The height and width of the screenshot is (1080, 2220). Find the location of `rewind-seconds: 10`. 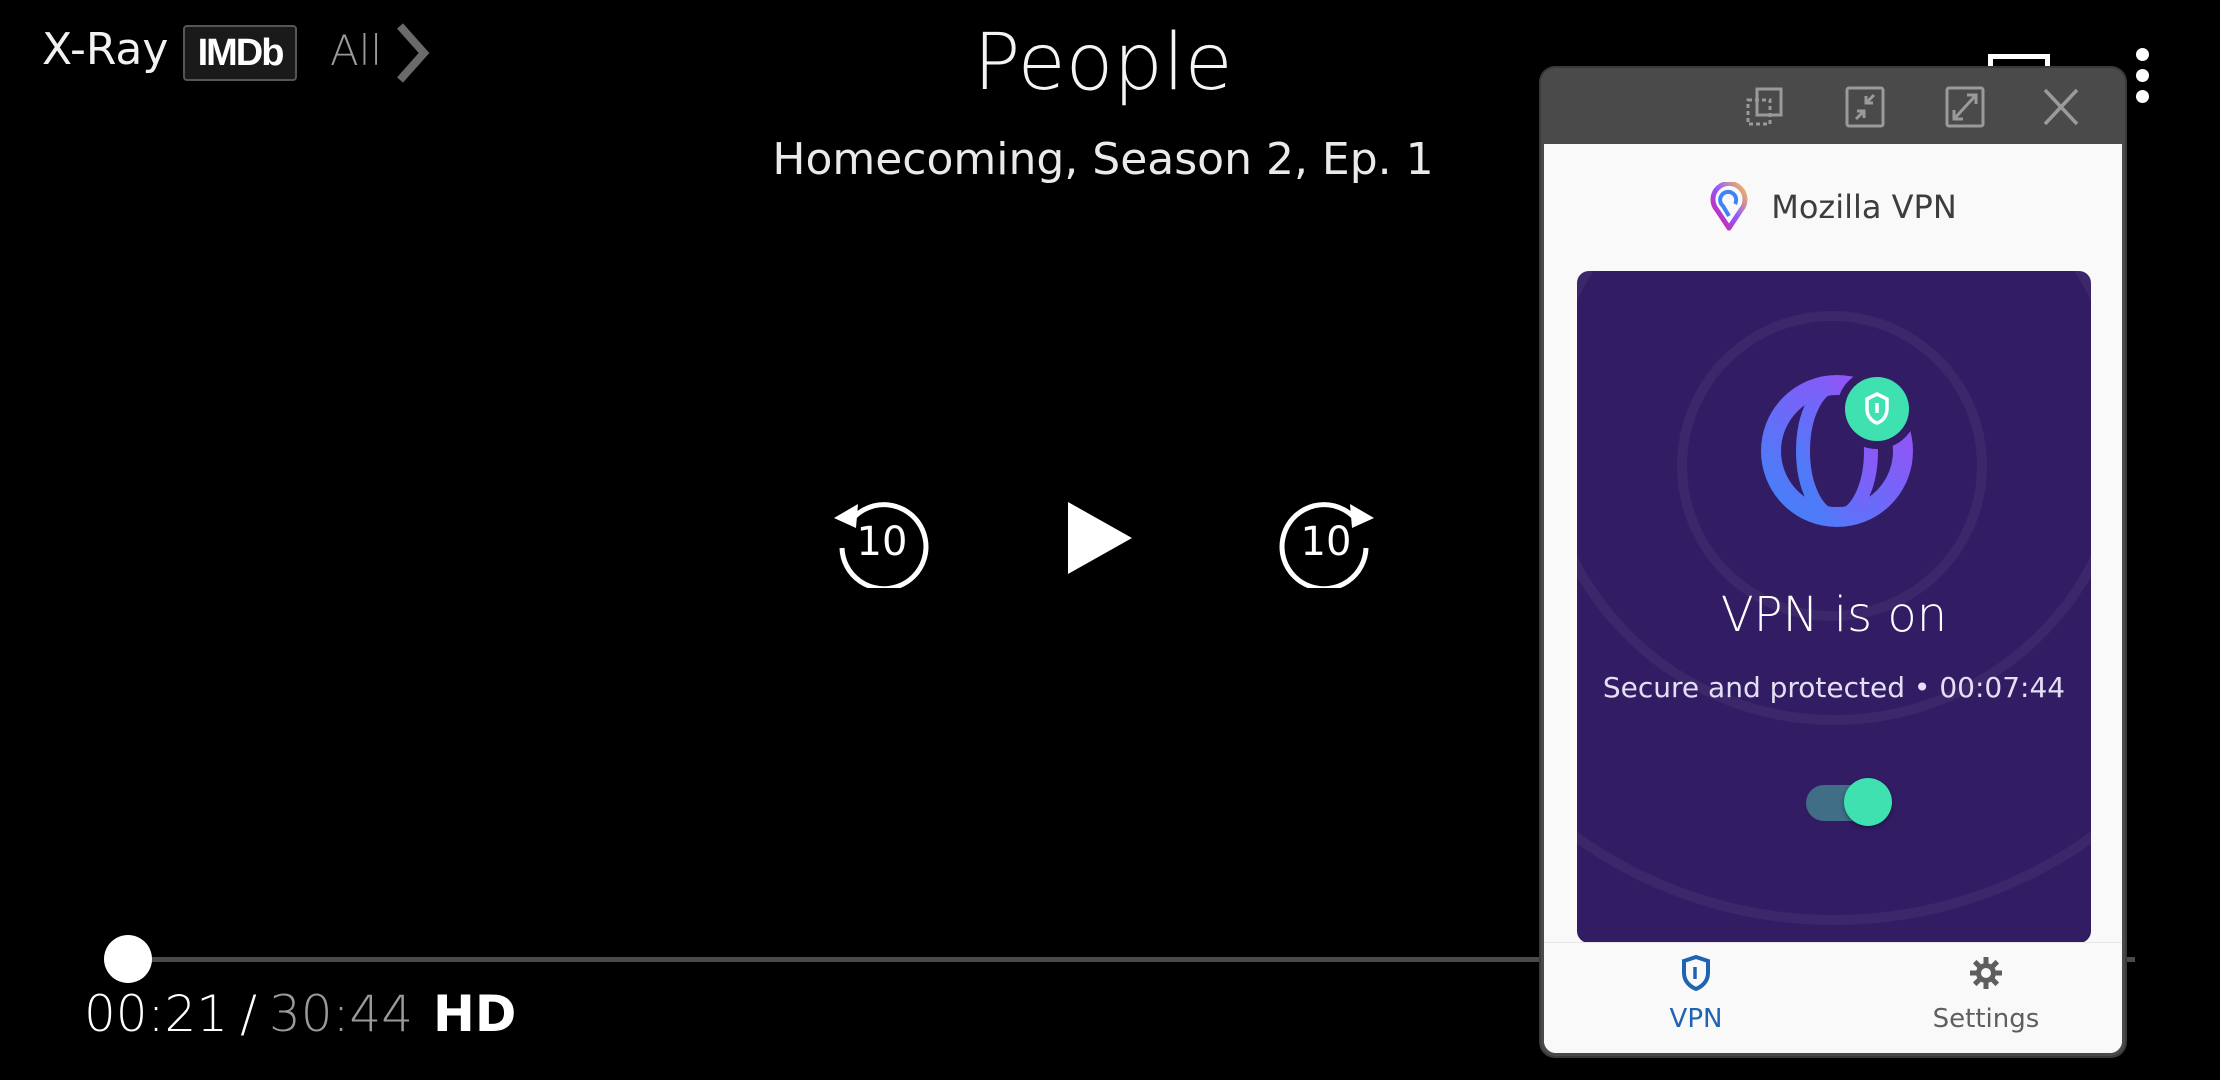

rewind-seconds: 10 is located at coordinates (882, 542).